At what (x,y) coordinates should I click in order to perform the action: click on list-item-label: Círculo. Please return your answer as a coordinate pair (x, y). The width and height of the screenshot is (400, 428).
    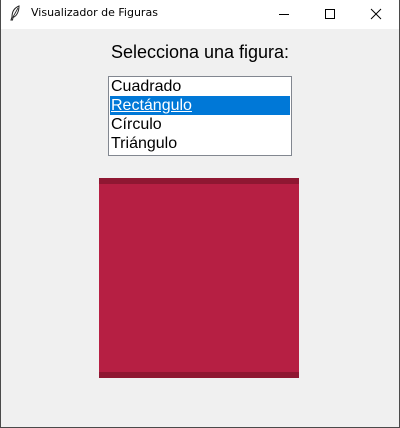
    Looking at the image, I should click on (136, 124).